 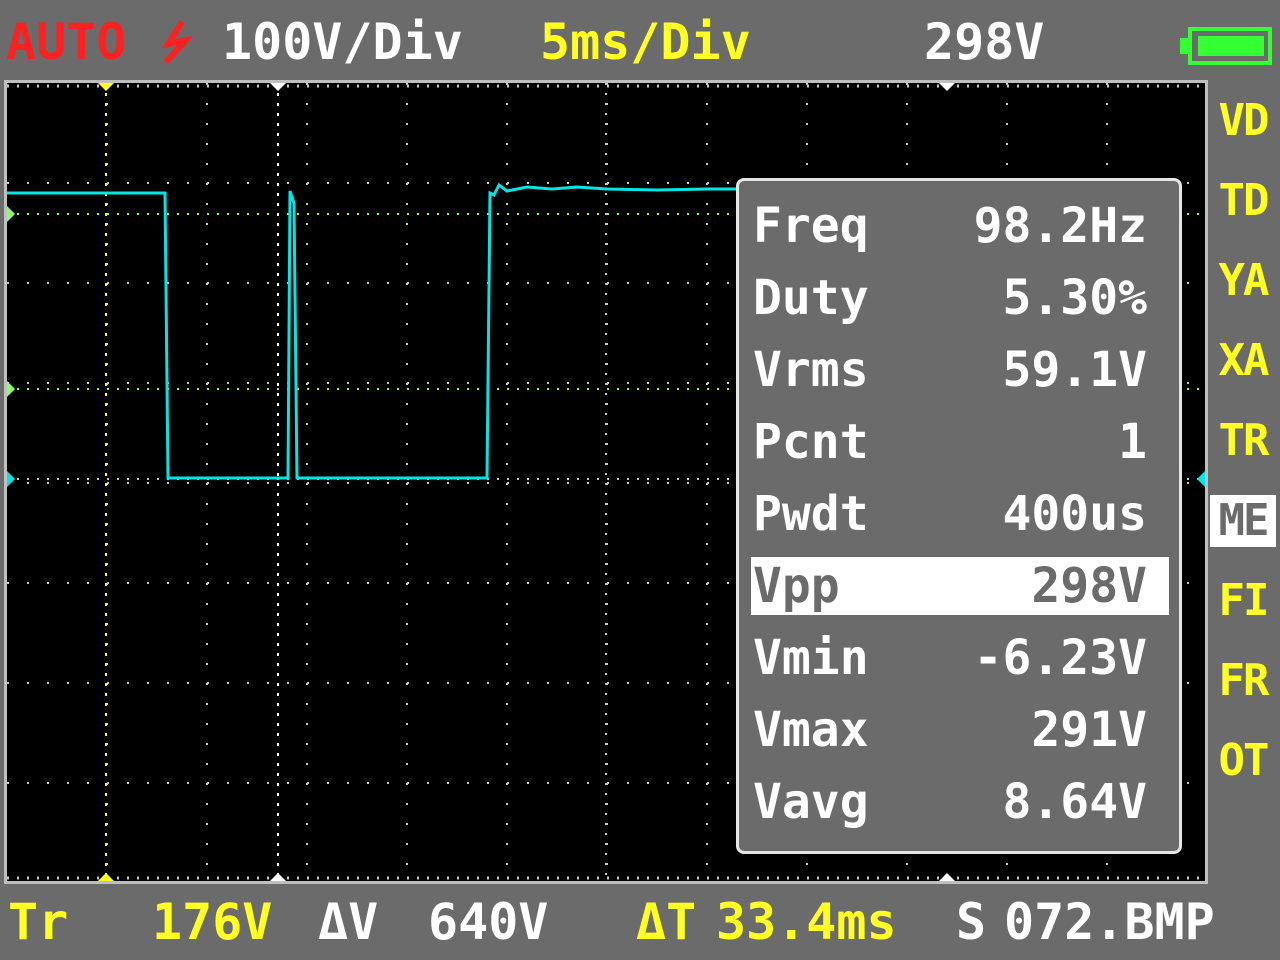 I want to click on measurement-value: 291V, so click(x=1089, y=730).